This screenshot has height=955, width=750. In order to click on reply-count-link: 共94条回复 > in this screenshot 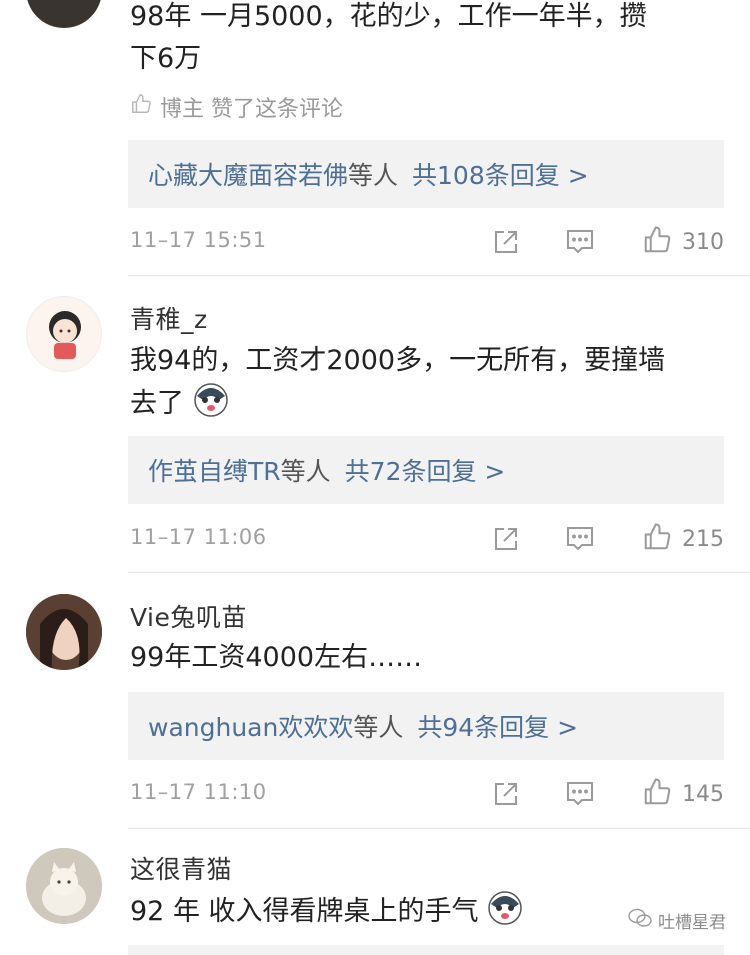, I will do `click(497, 726)`.